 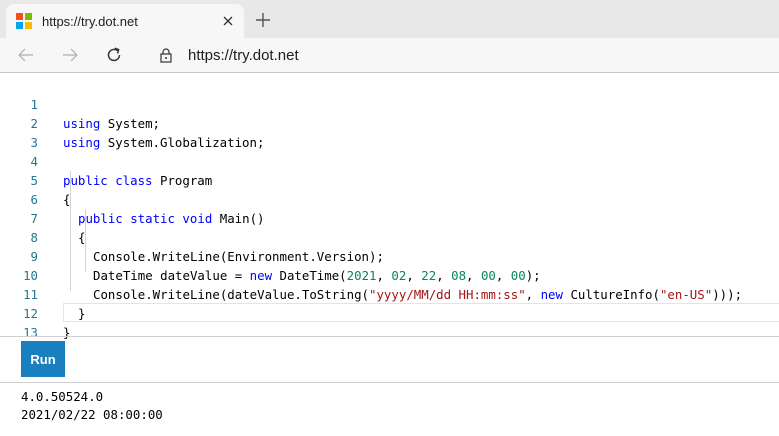 What do you see at coordinates (389, 198) in the screenshot?
I see `code-line: 6 public static void Main()` at bounding box center [389, 198].